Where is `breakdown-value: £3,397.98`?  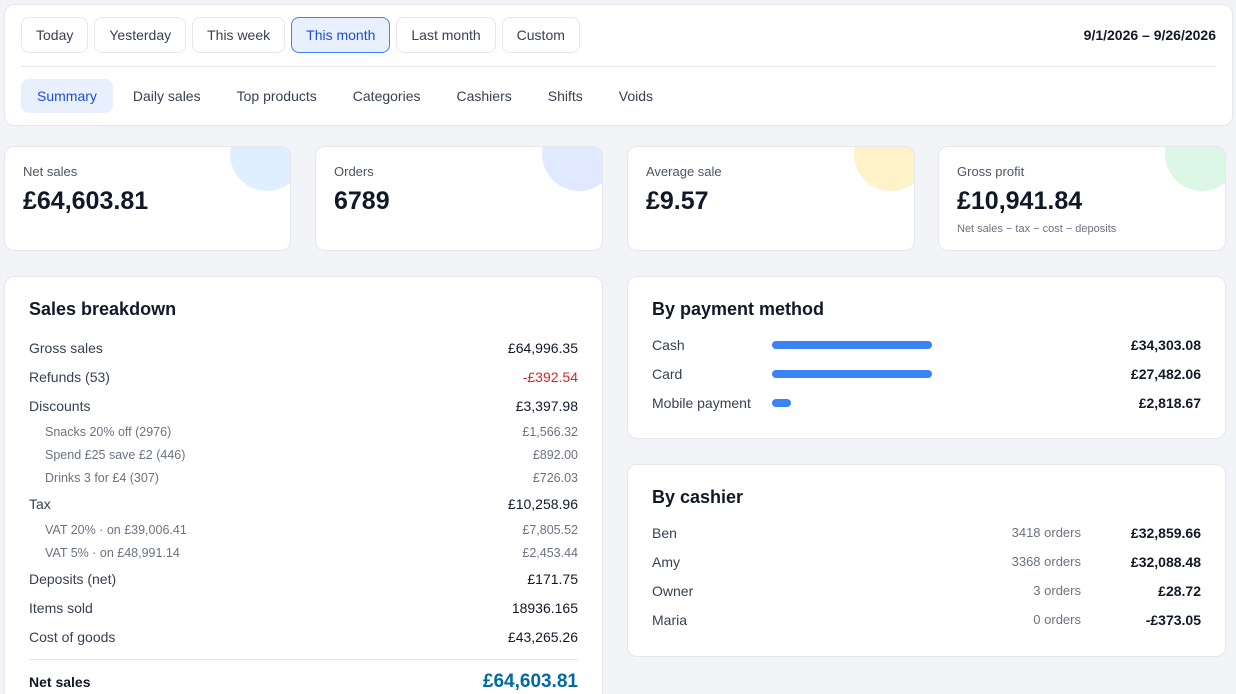 breakdown-value: £3,397.98 is located at coordinates (546, 405).